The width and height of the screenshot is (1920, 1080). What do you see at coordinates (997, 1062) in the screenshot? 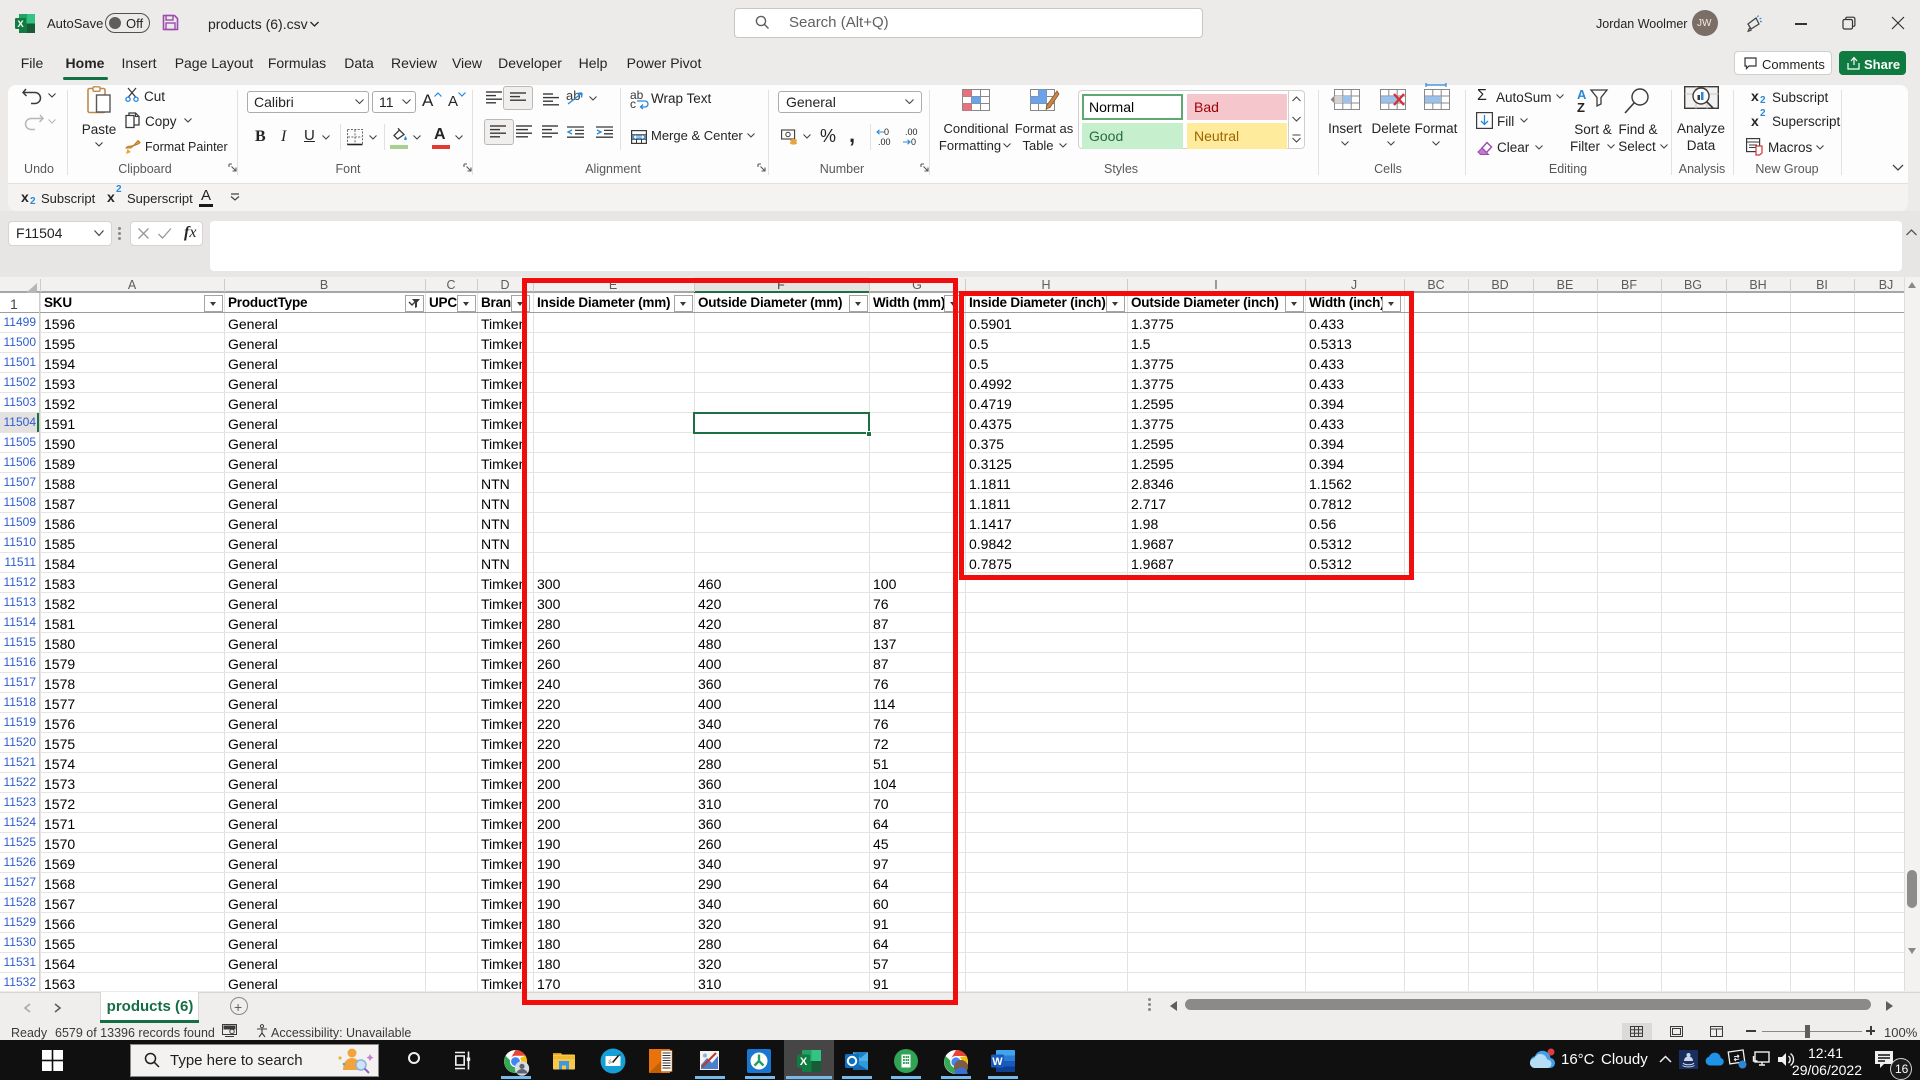
I see `svg-text: W` at bounding box center [997, 1062].